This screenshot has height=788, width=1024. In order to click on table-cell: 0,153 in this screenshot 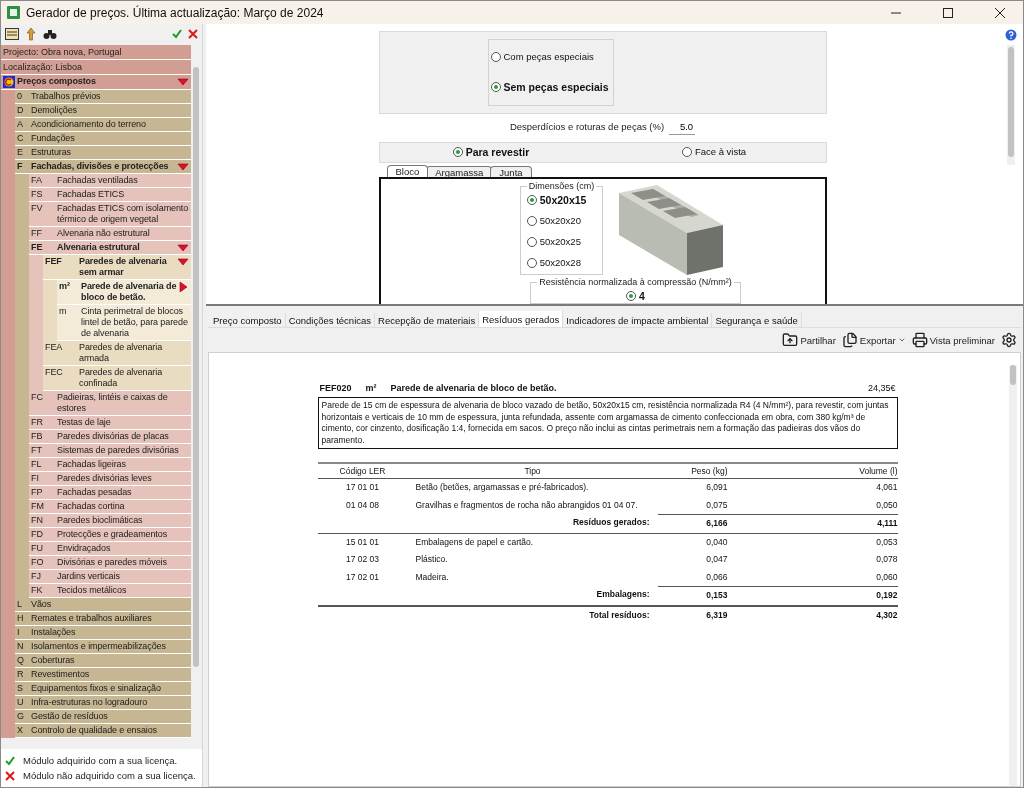, I will do `click(692, 596)`.